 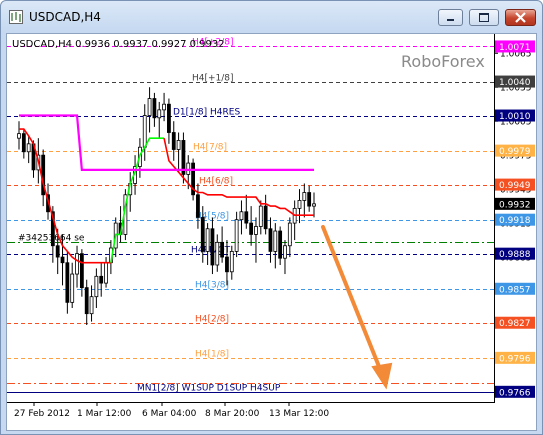 What do you see at coordinates (515, 205) in the screenshot?
I see `price-tag-text: 0.9932` at bounding box center [515, 205].